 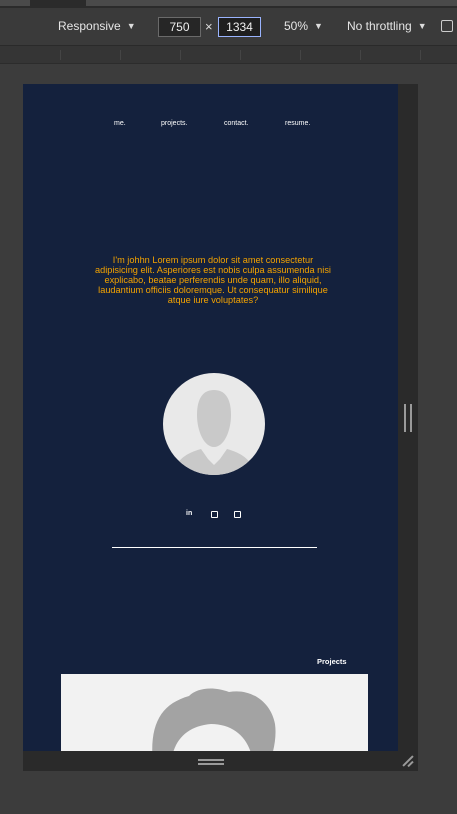 I want to click on project-image, so click(x=214, y=719).